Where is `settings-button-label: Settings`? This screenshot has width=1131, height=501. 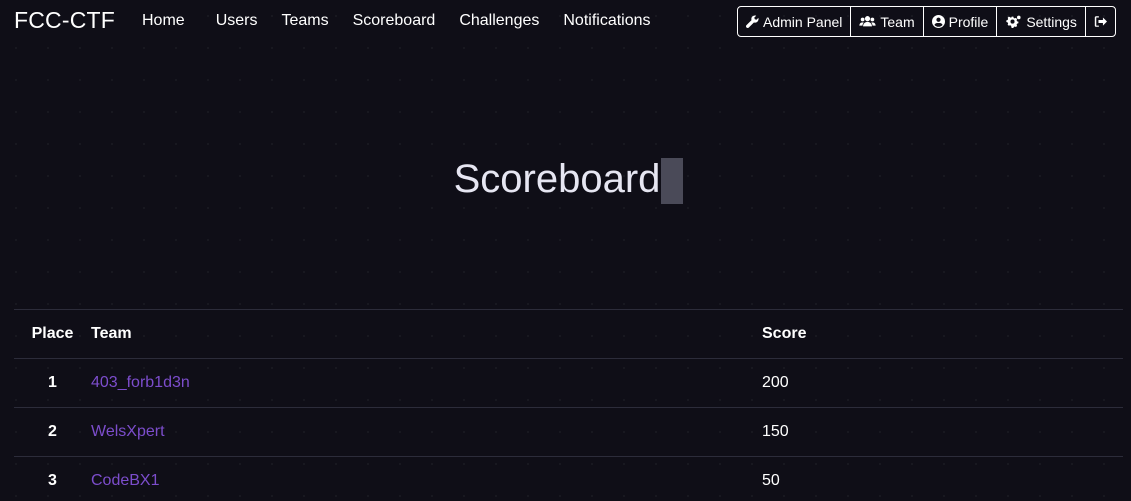
settings-button-label: Settings is located at coordinates (1051, 21).